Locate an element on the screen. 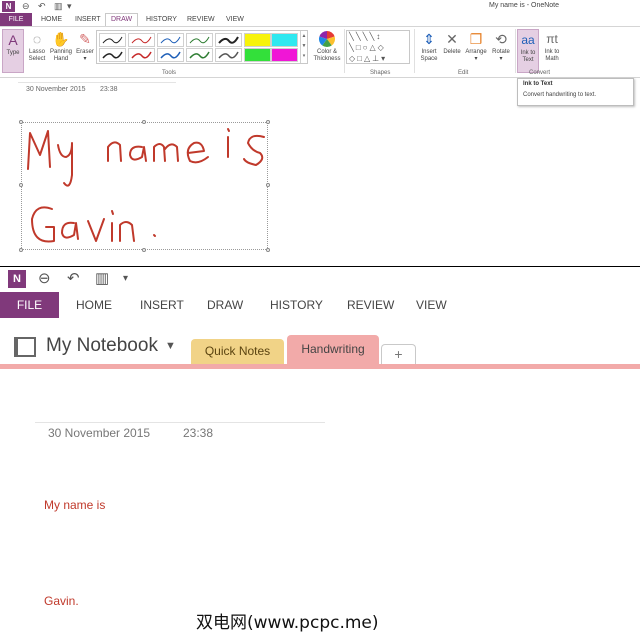 The image size is (640, 642). insert-space-button: ⇕ Insert Space is located at coordinates (429, 51).